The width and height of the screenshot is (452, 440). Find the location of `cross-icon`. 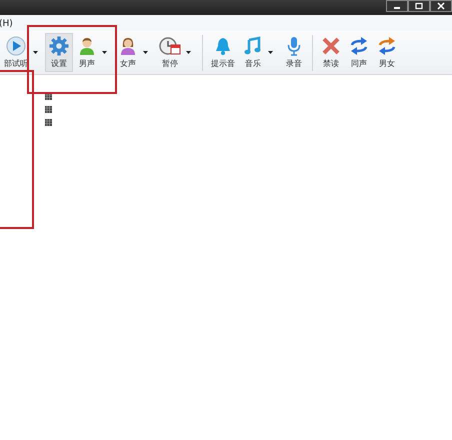

cross-icon is located at coordinates (331, 46).